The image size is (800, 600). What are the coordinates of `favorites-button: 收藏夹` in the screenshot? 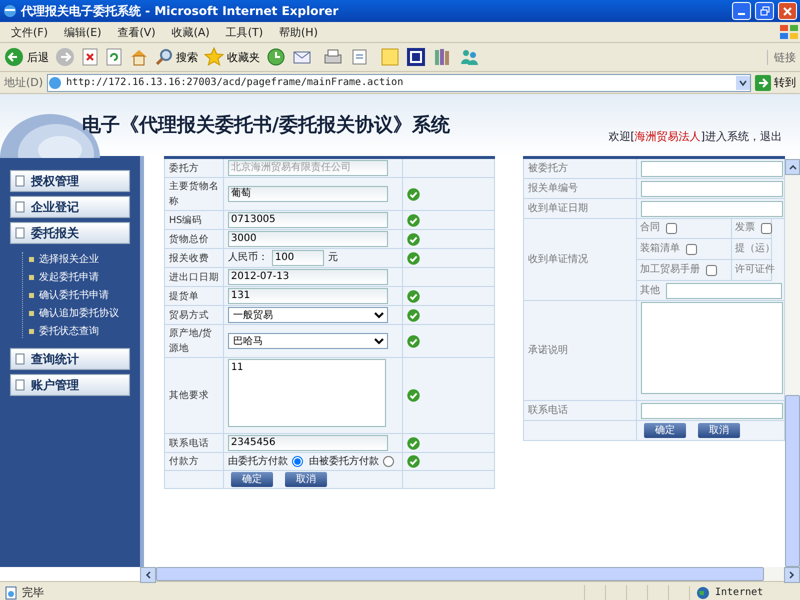 It's located at (232, 57).